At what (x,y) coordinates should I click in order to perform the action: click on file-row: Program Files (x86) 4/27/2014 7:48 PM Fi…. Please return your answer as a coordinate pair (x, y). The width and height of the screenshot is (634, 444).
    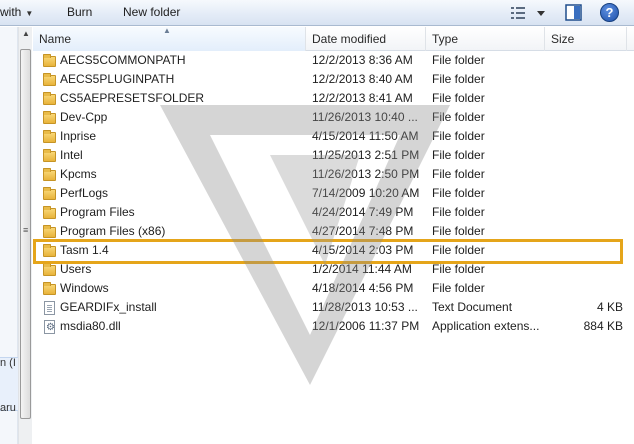
    Looking at the image, I should click on (333, 231).